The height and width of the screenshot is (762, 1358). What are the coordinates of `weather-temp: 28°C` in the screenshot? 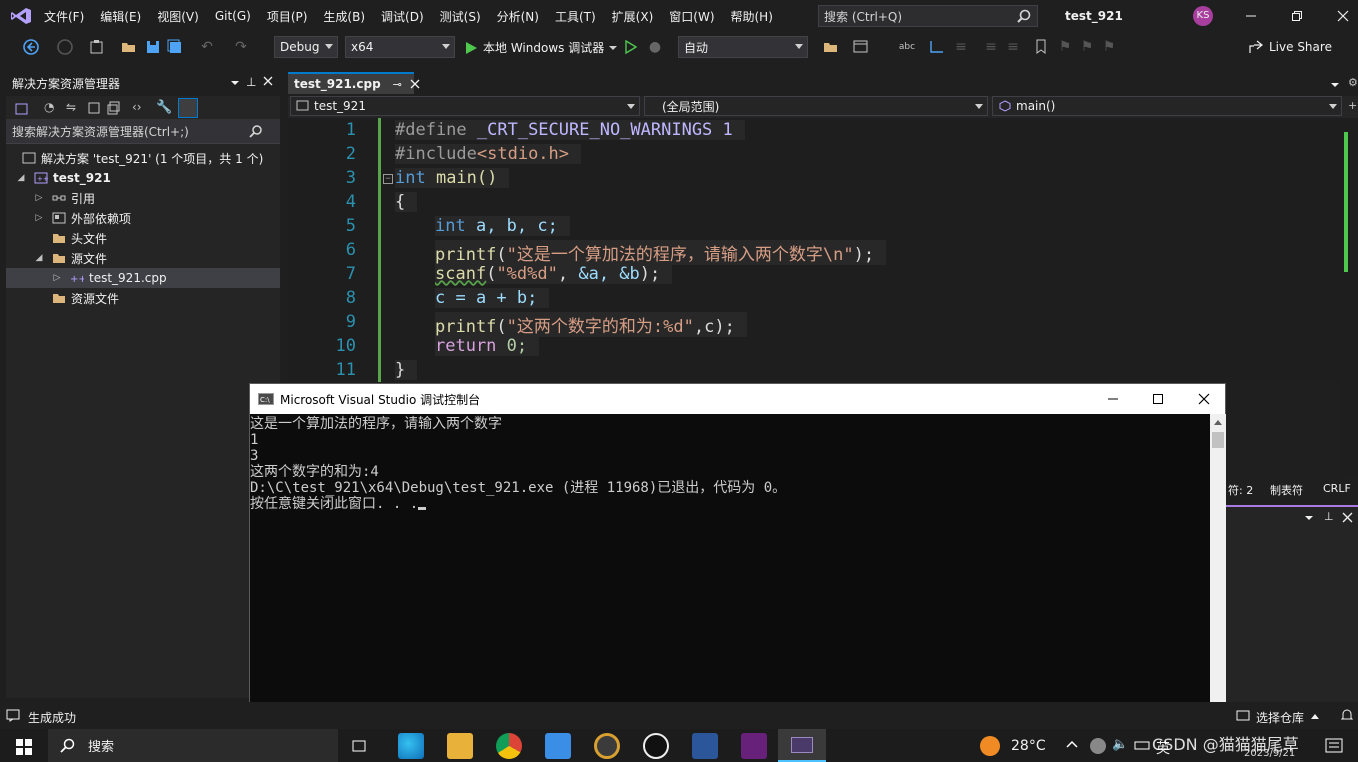 It's located at (1028, 746).